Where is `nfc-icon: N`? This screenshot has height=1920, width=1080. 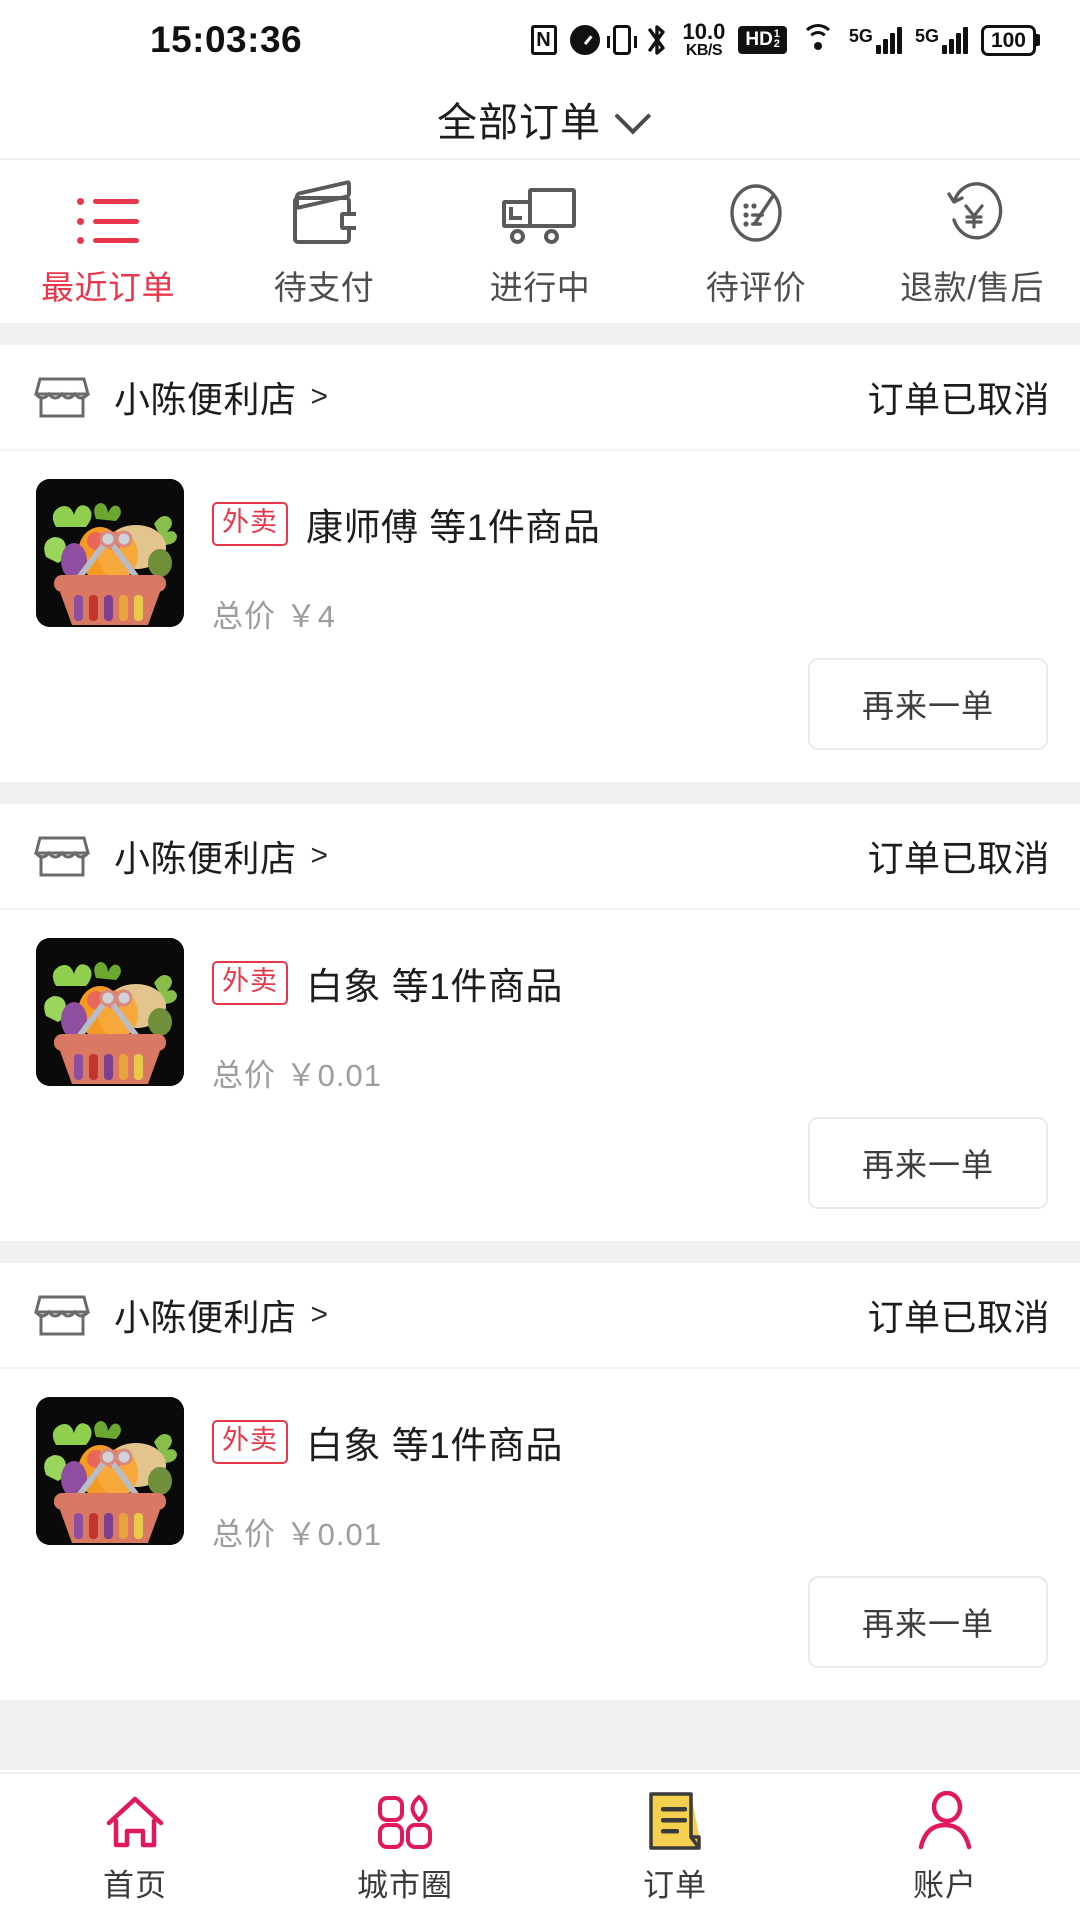
nfc-icon: N is located at coordinates (543, 40).